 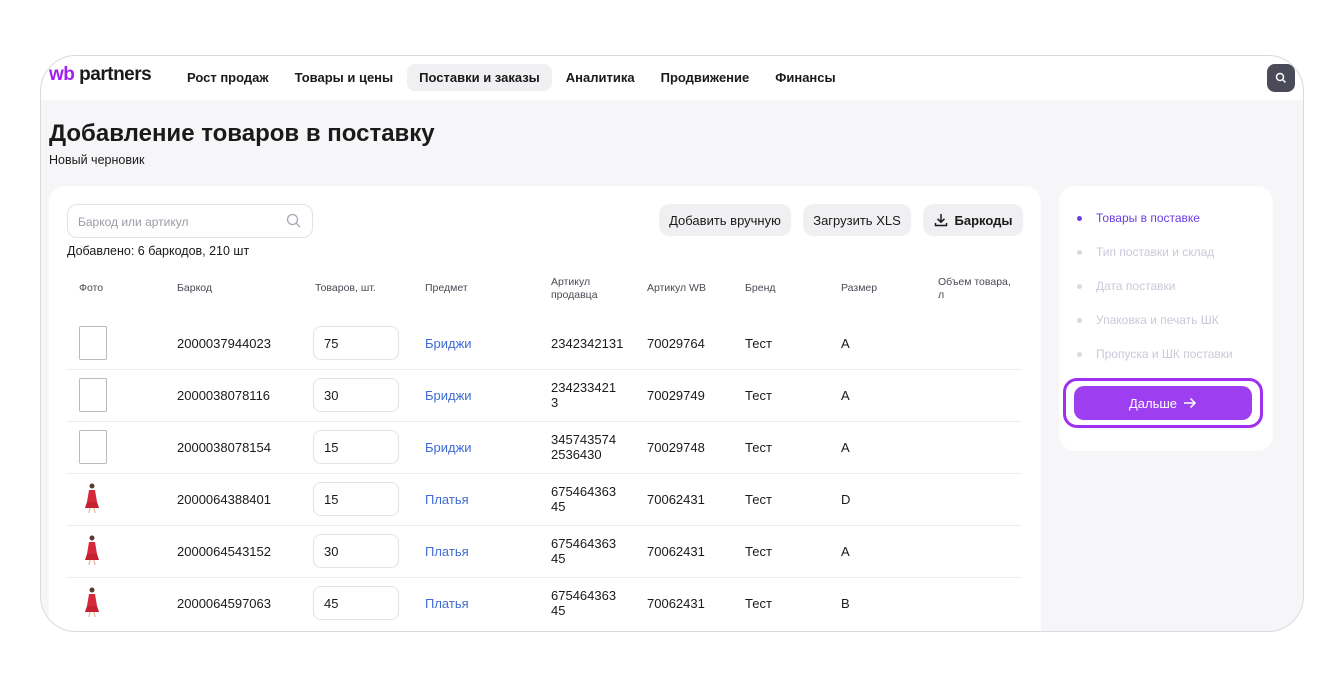 What do you see at coordinates (190, 221) in the screenshot?
I see `search-input: Баркод или артикул` at bounding box center [190, 221].